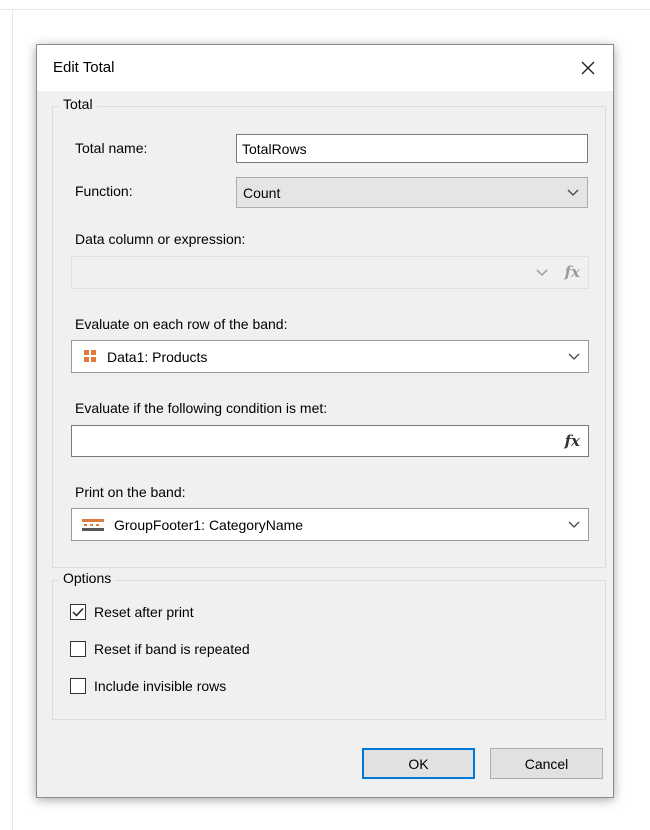 Image resolution: width=650 pixels, height=830 pixels. What do you see at coordinates (274, 148) in the screenshot?
I see `total-name-value: TotalRows` at bounding box center [274, 148].